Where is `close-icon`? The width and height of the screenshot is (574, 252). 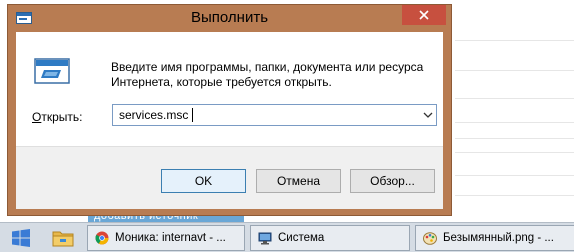
close-icon is located at coordinates (424, 15).